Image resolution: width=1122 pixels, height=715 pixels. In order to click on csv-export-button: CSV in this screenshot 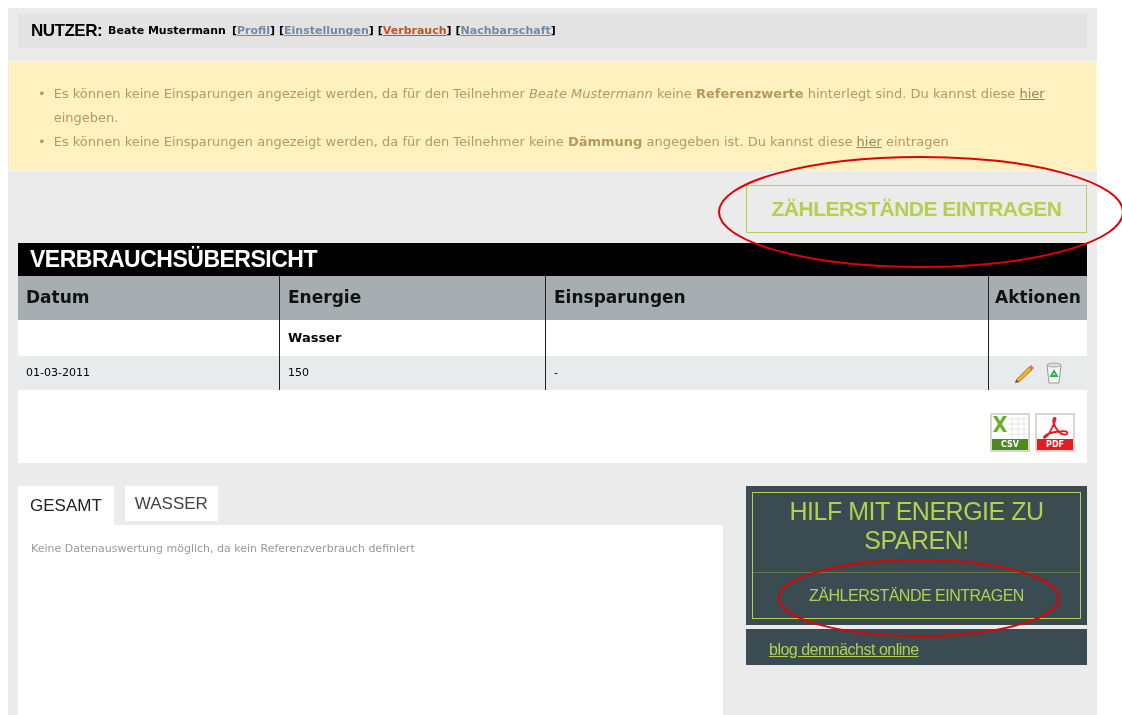, I will do `click(1010, 432)`.